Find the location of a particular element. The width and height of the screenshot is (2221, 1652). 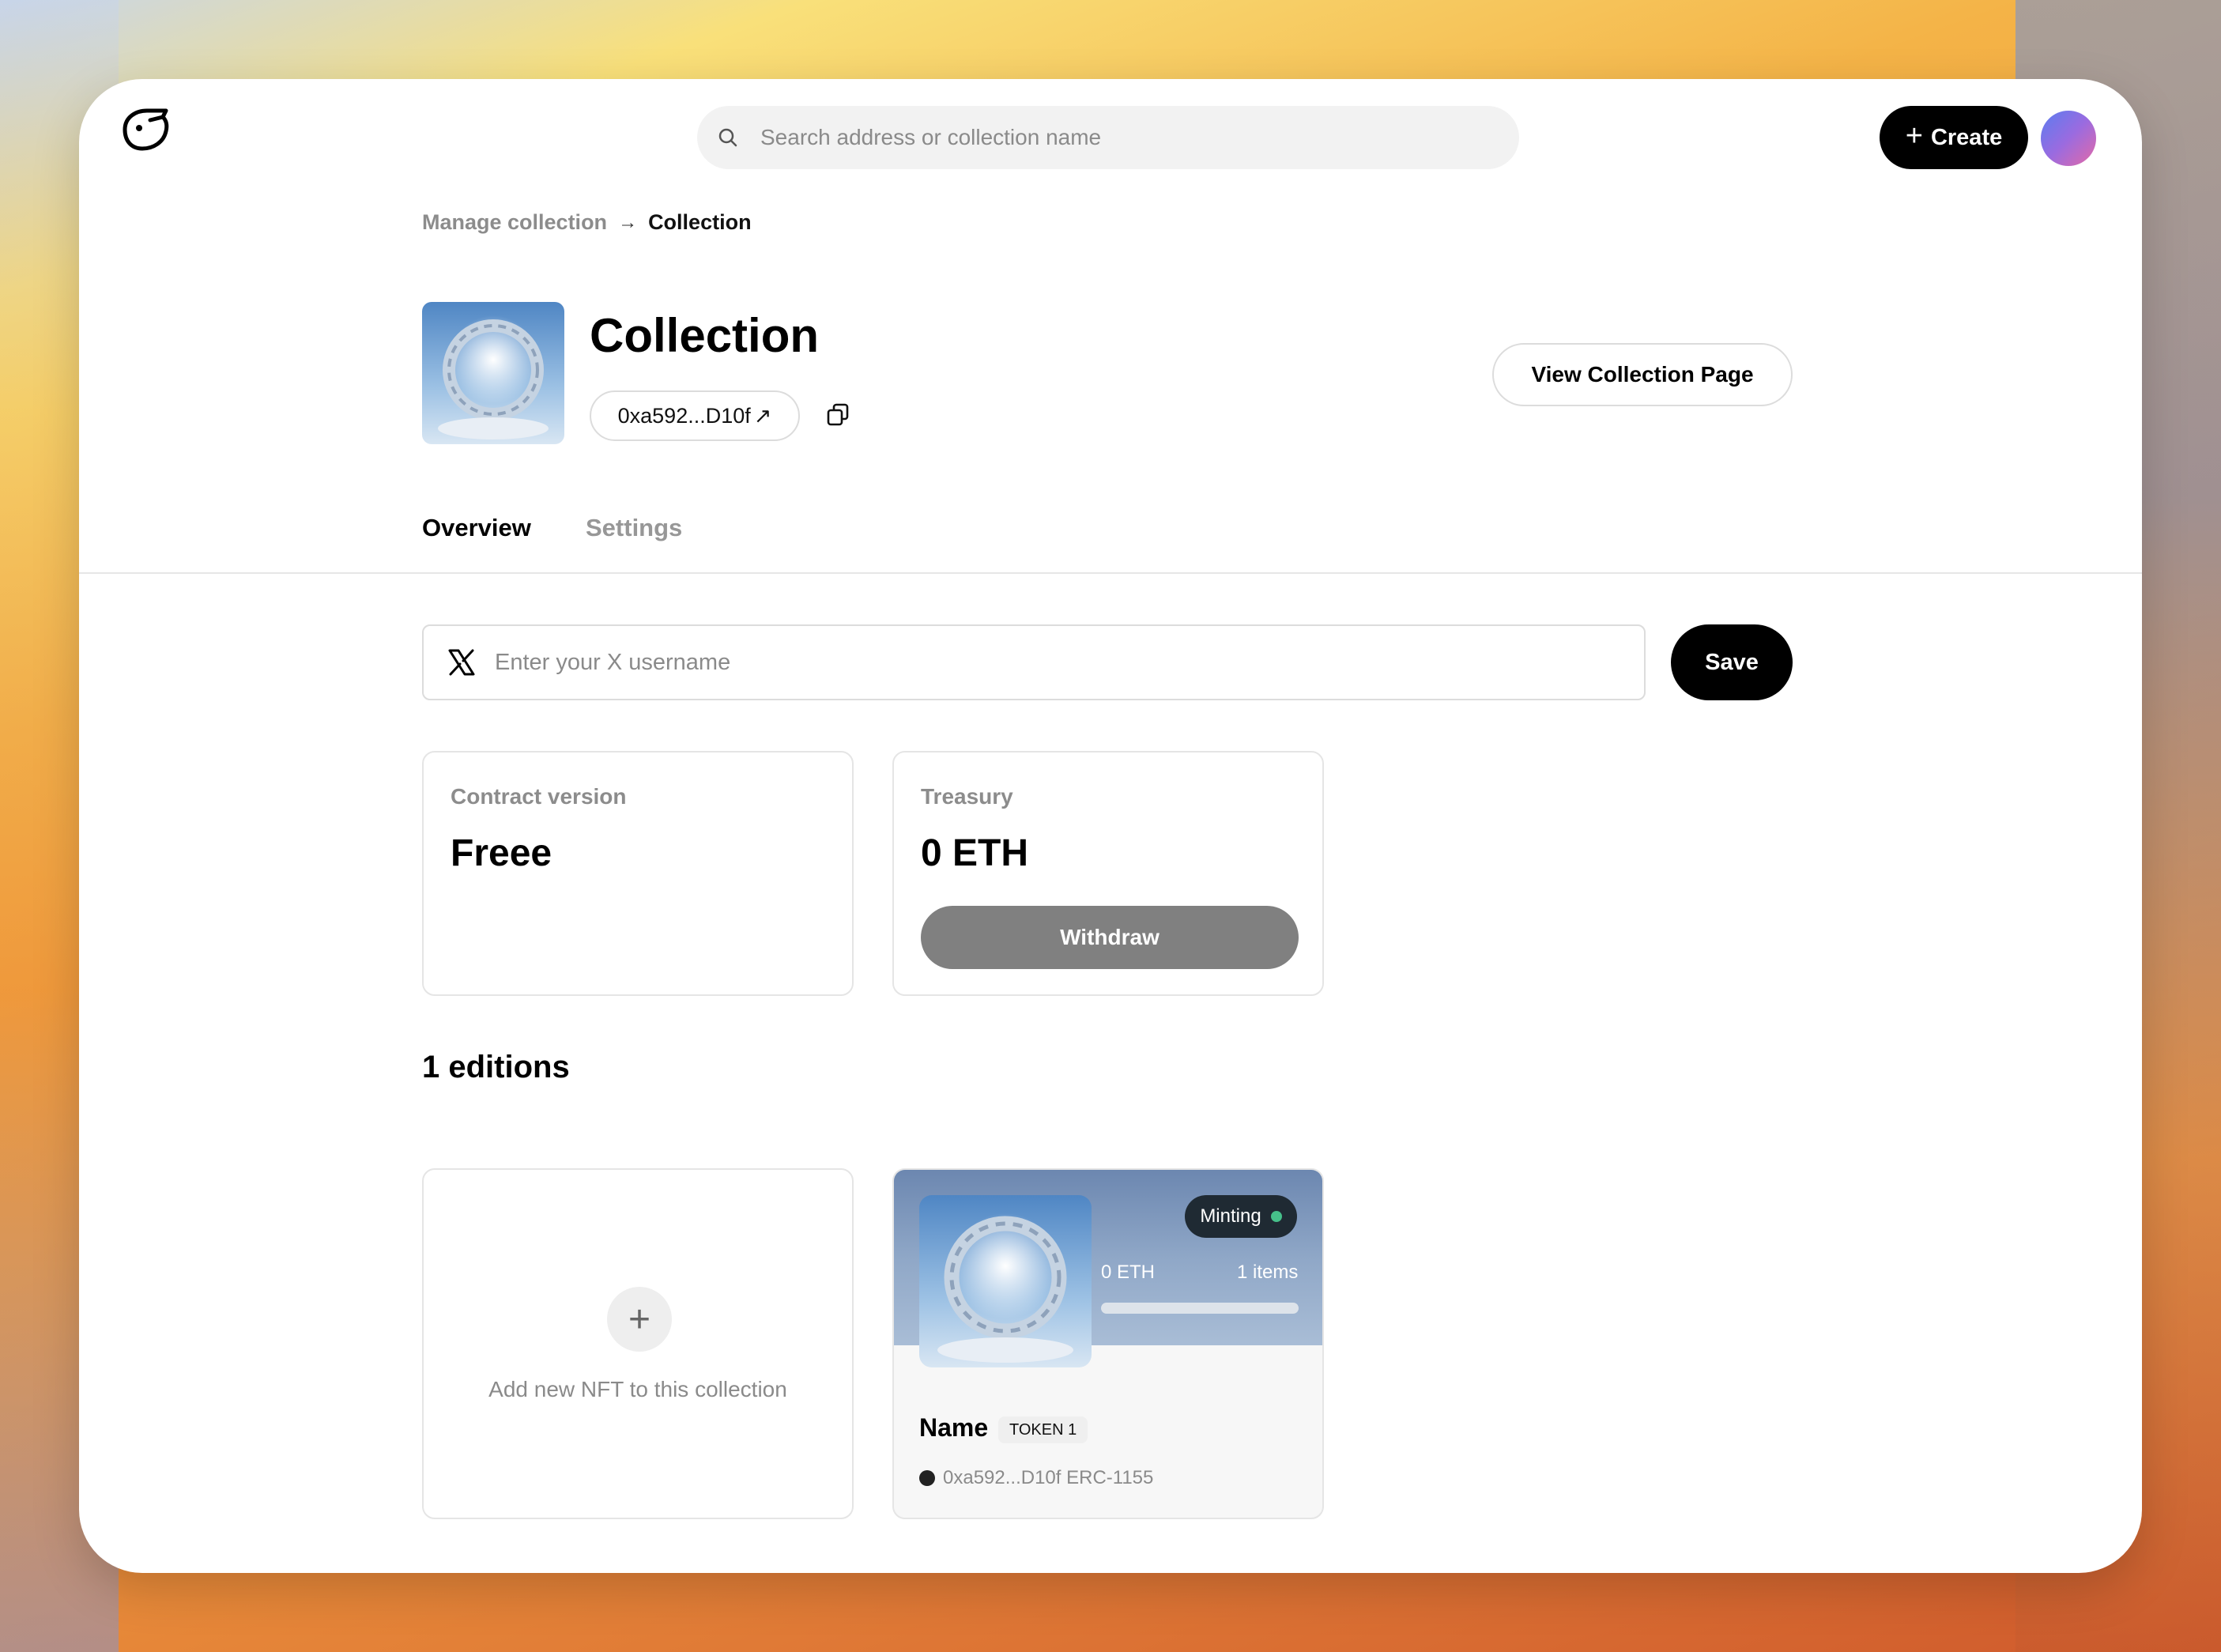

withdraw-button: Withdraw is located at coordinates (1110, 937).